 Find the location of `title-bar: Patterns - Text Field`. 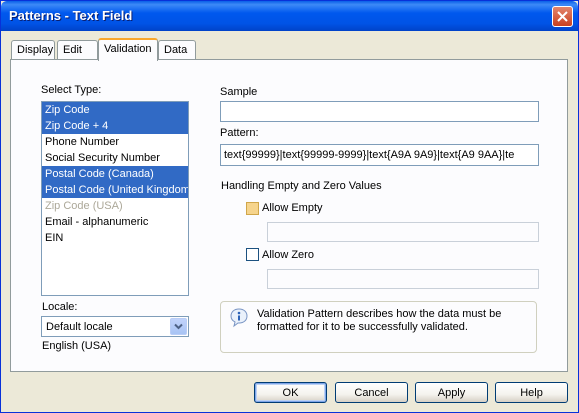

title-bar: Patterns - Text Field is located at coordinates (289, 16).